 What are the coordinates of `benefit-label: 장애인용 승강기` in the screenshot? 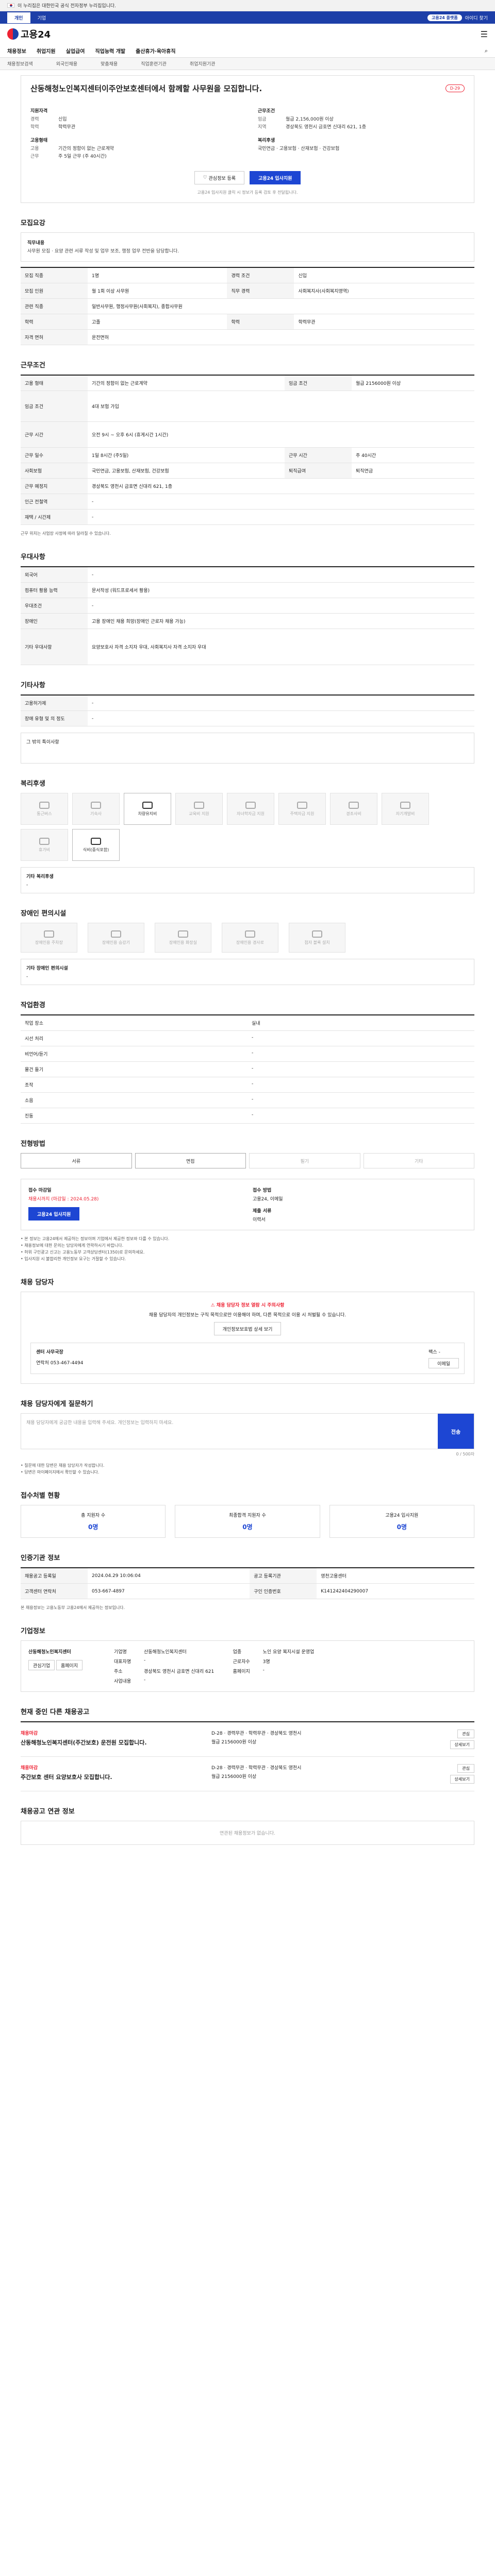 It's located at (116, 942).